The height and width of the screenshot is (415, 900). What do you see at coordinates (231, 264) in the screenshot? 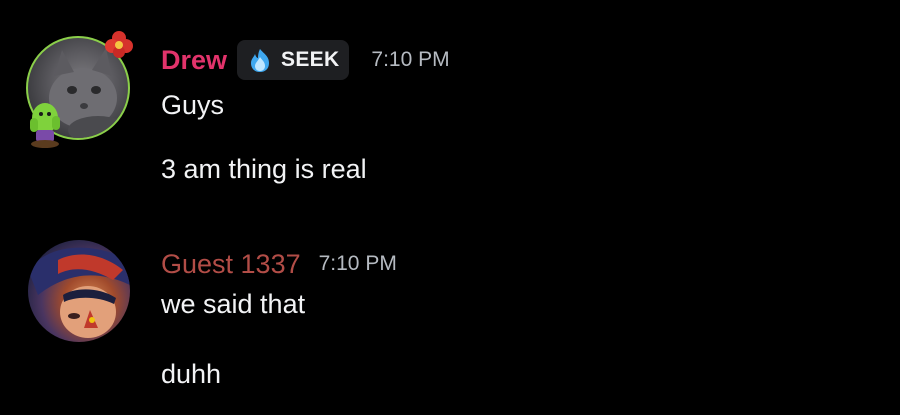
I see `username: Guest 1337` at bounding box center [231, 264].